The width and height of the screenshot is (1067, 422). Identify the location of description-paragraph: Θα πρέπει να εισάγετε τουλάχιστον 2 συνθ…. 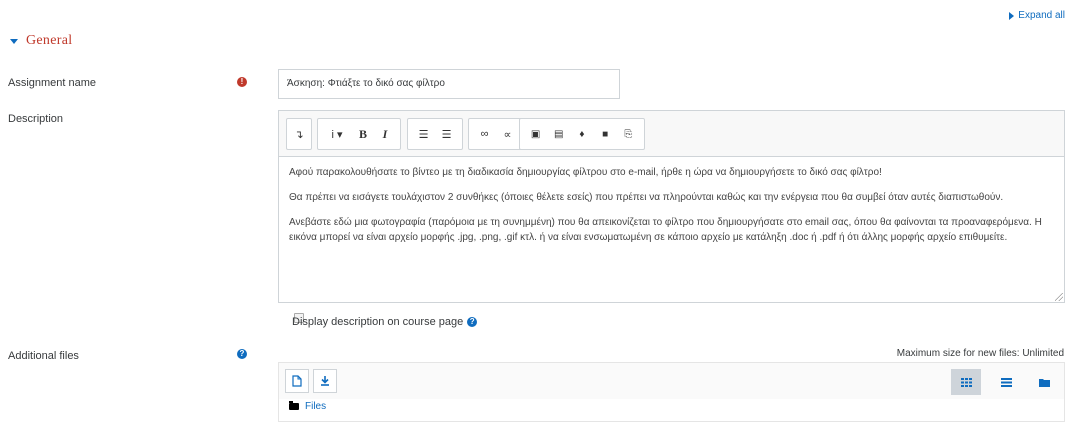
(646, 197).